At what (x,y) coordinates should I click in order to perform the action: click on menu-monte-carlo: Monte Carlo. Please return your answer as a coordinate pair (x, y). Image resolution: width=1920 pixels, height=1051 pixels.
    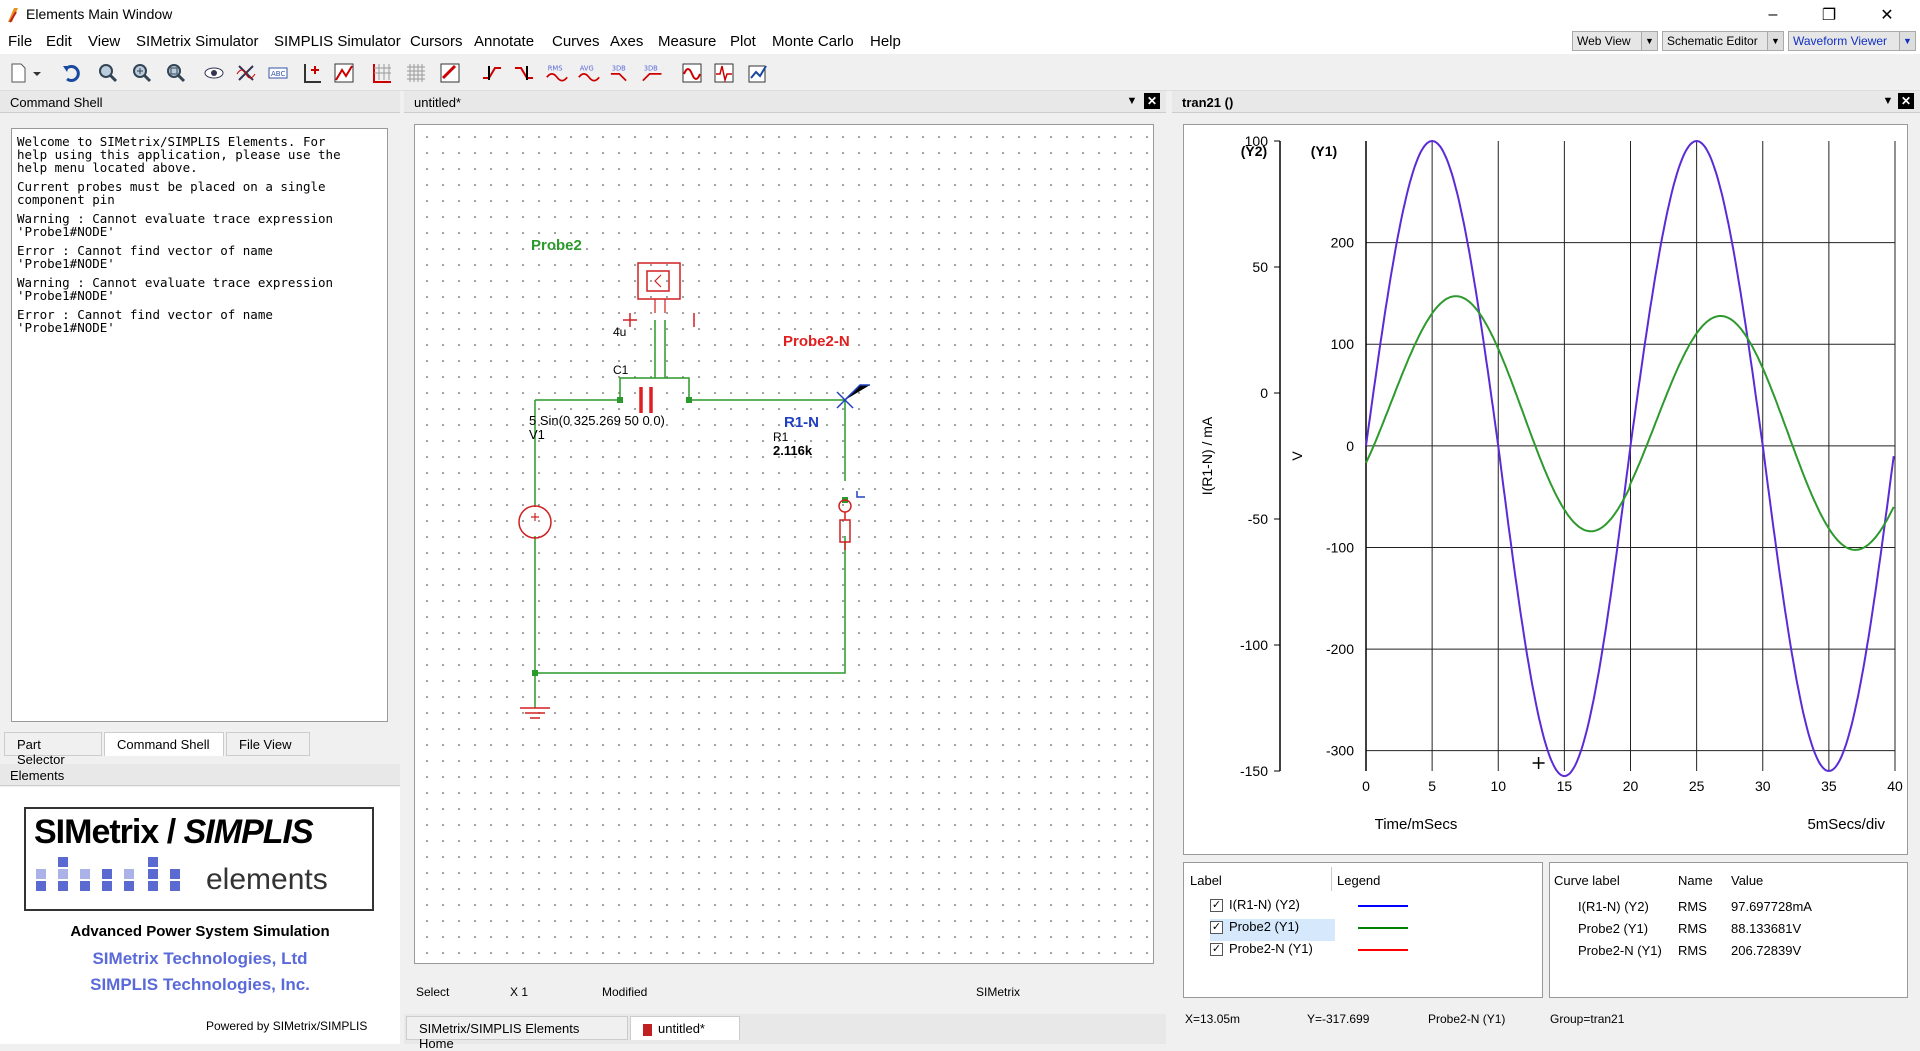
    Looking at the image, I should click on (813, 41).